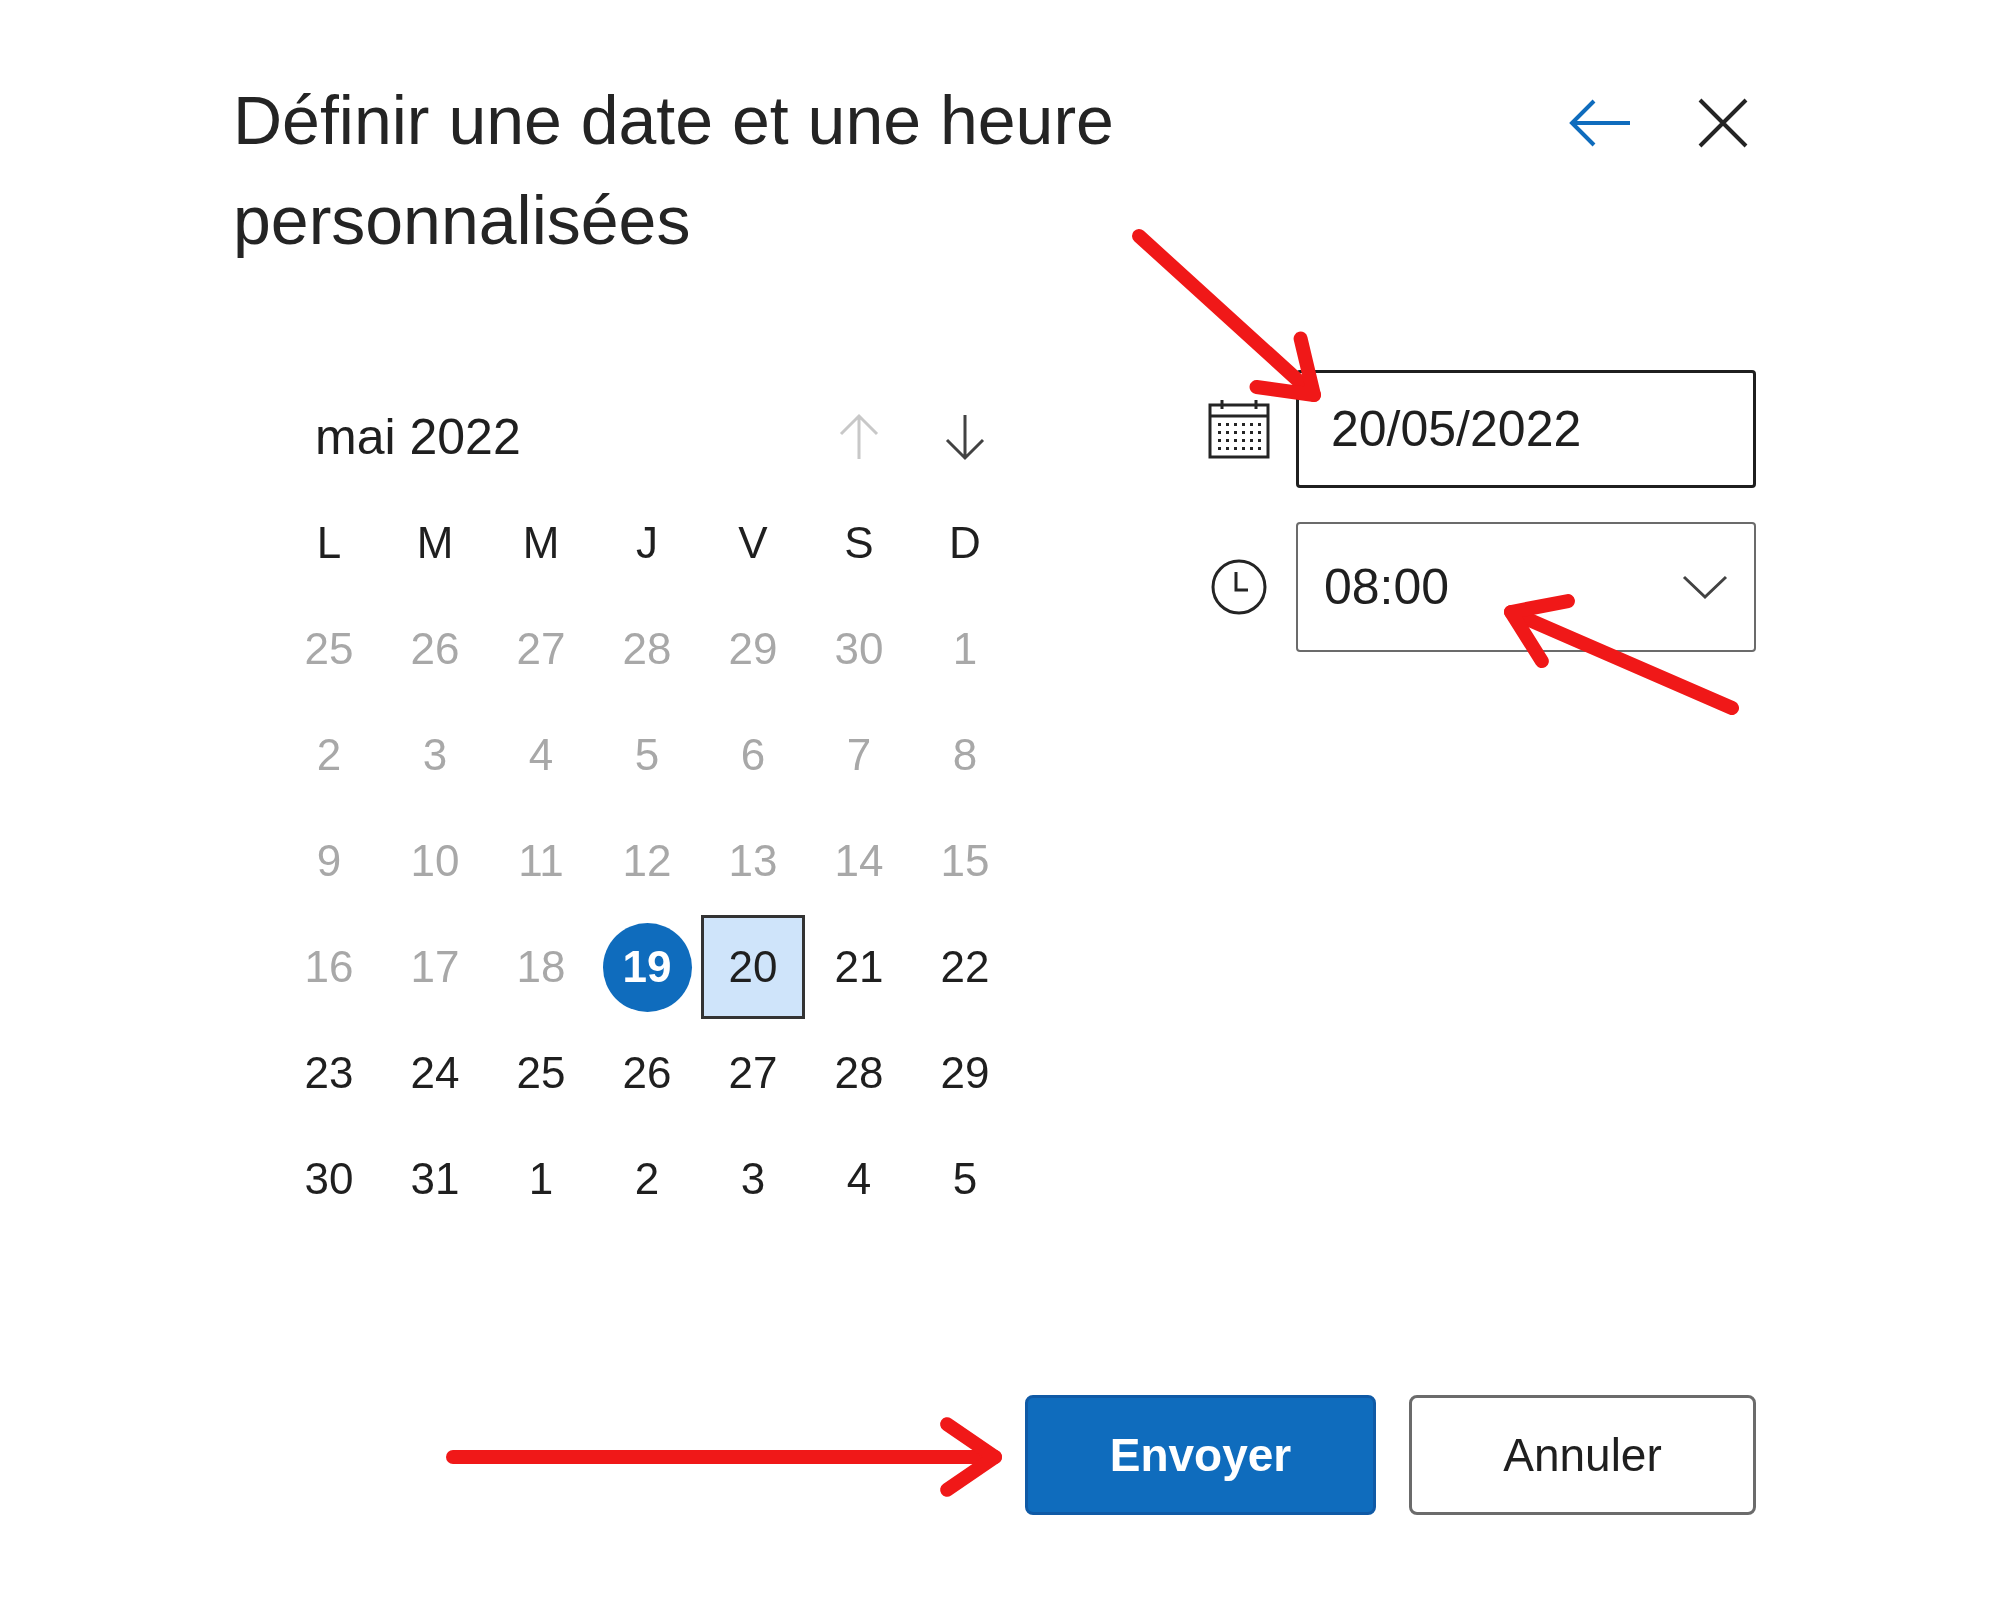 The image size is (2000, 1600). What do you see at coordinates (541, 1179) in the screenshot?
I see `calendar-day: 1` at bounding box center [541, 1179].